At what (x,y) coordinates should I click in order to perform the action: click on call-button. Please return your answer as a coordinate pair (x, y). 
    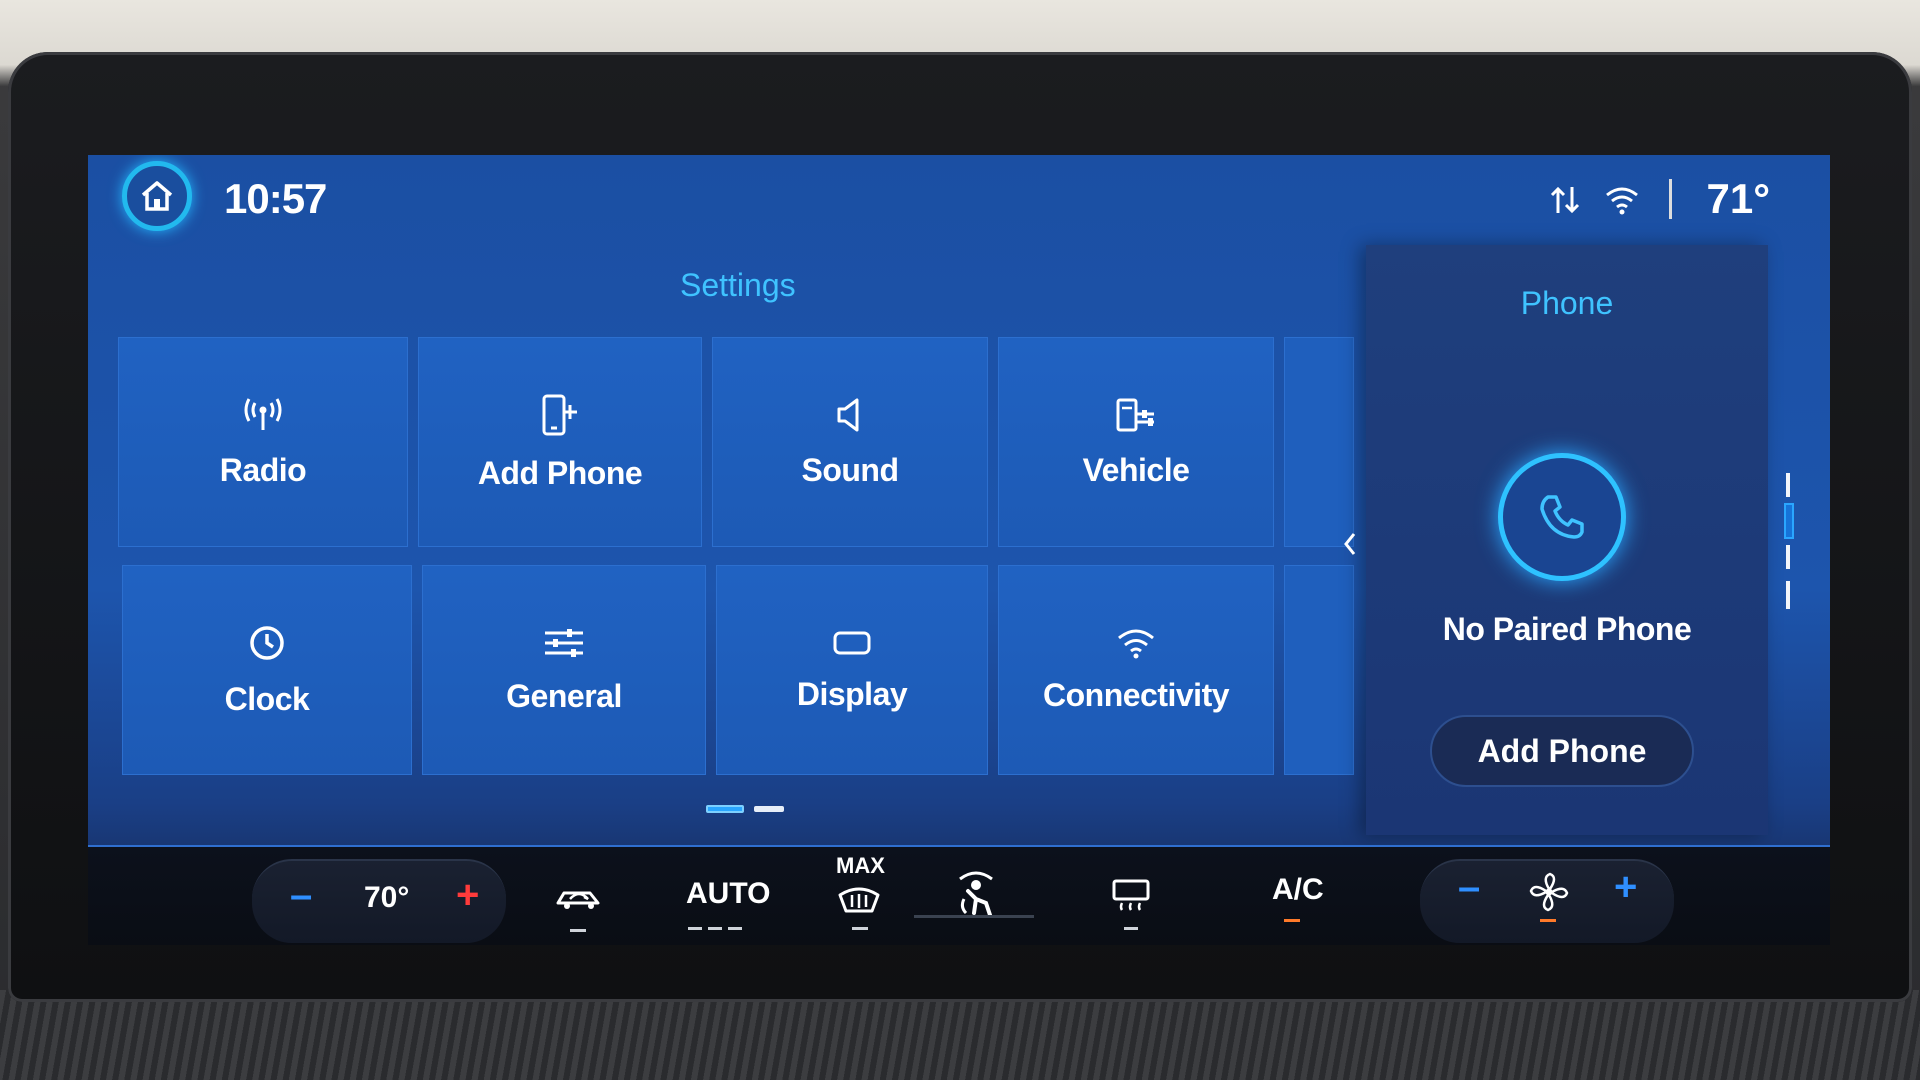
    Looking at the image, I should click on (1562, 517).